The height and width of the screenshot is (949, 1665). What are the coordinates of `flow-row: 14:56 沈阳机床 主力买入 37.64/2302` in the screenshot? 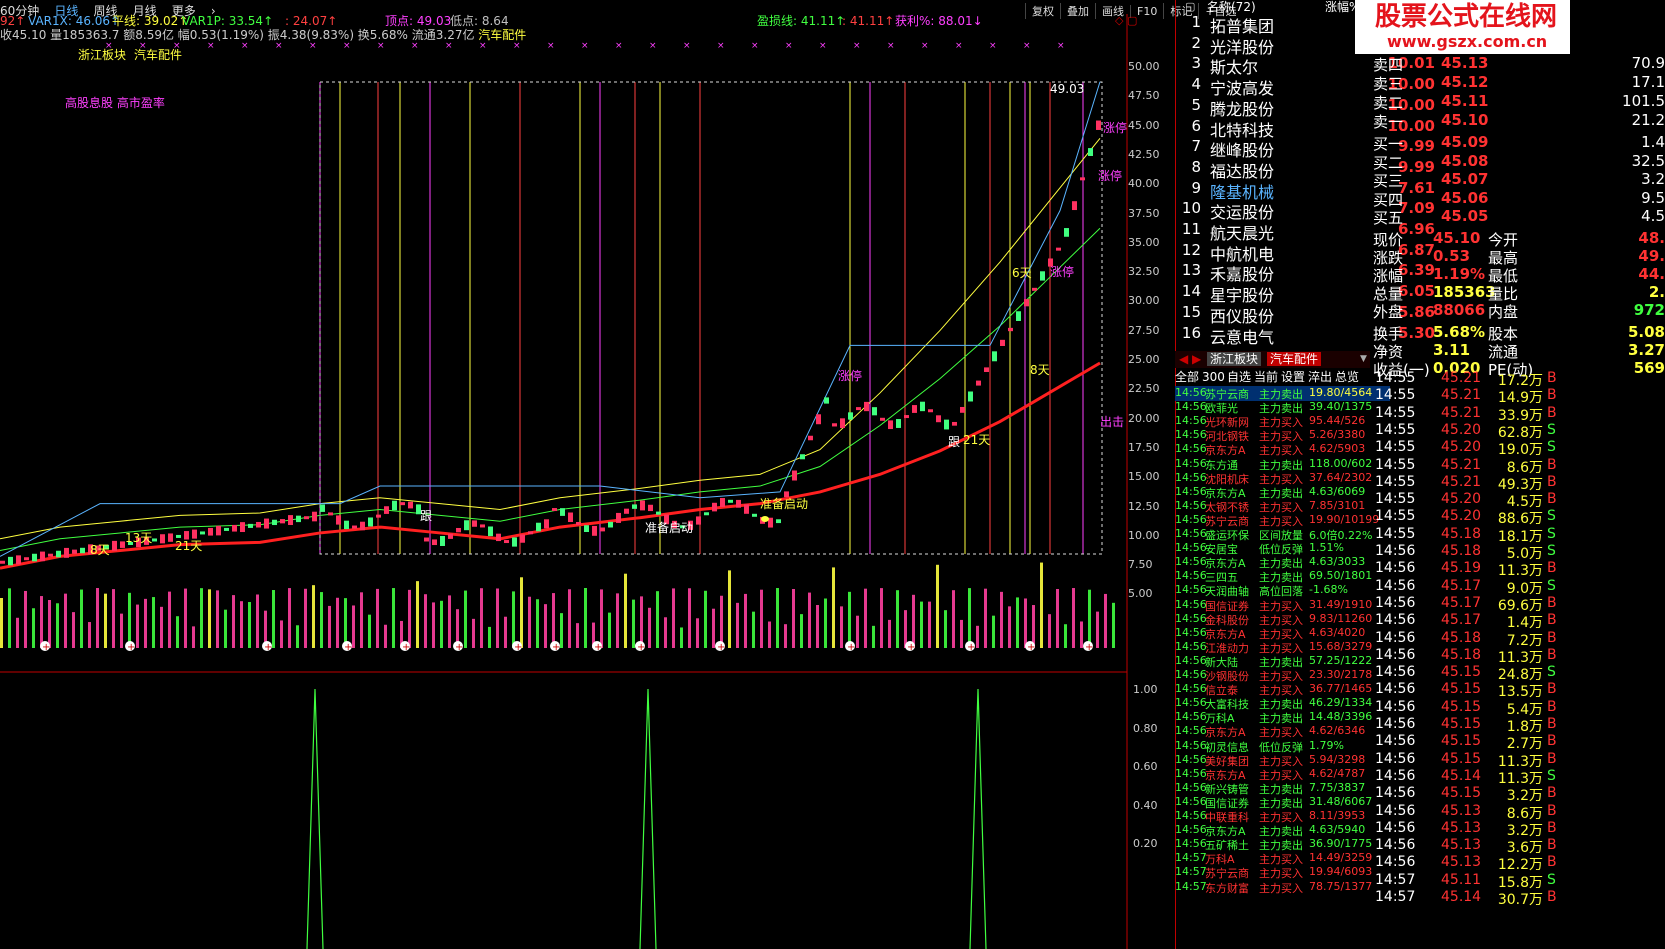 It's located at (1282, 478).